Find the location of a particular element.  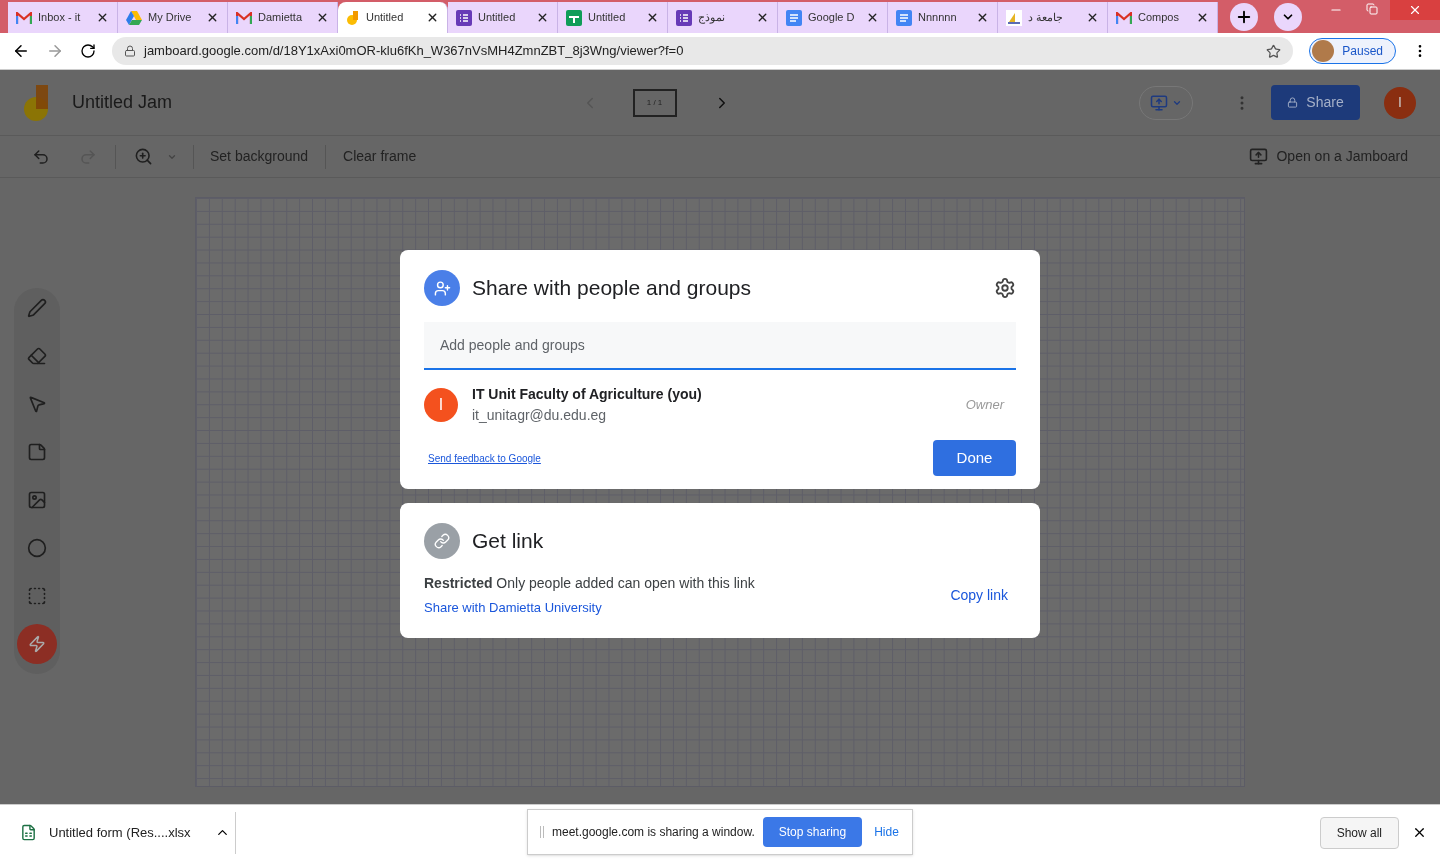

lightning-icon is located at coordinates (37, 644).